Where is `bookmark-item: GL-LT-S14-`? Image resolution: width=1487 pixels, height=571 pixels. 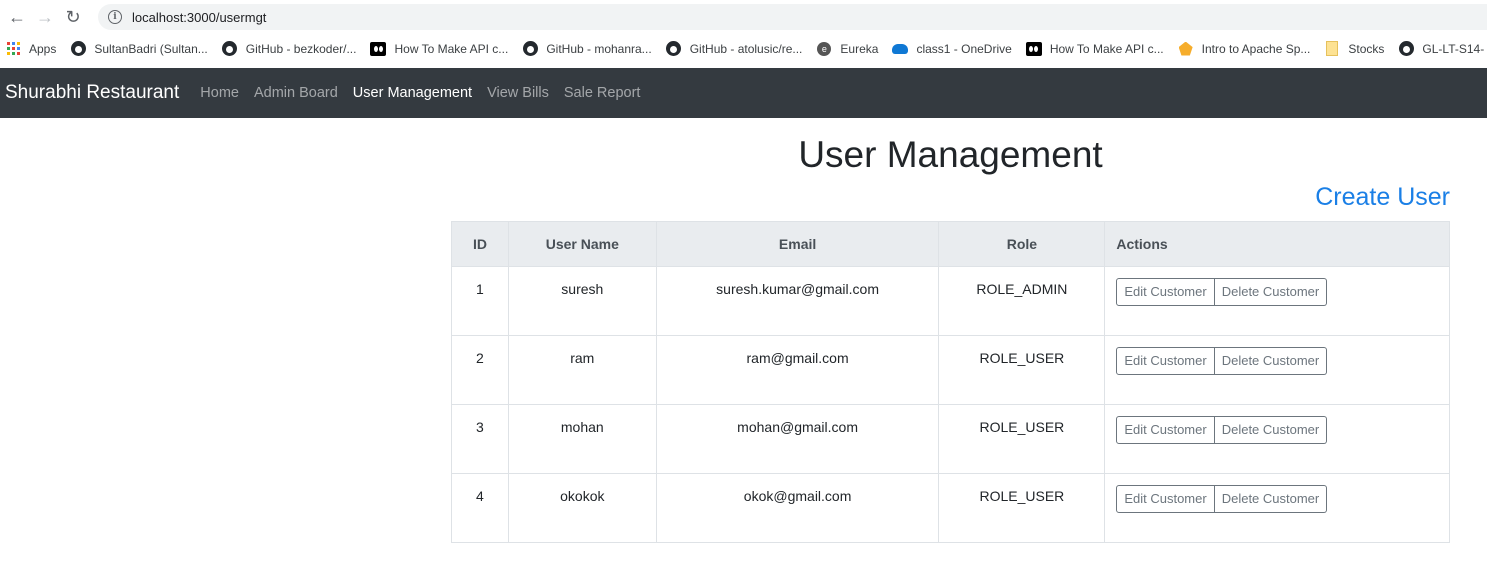 bookmark-item: GL-LT-S14- is located at coordinates (1441, 49).